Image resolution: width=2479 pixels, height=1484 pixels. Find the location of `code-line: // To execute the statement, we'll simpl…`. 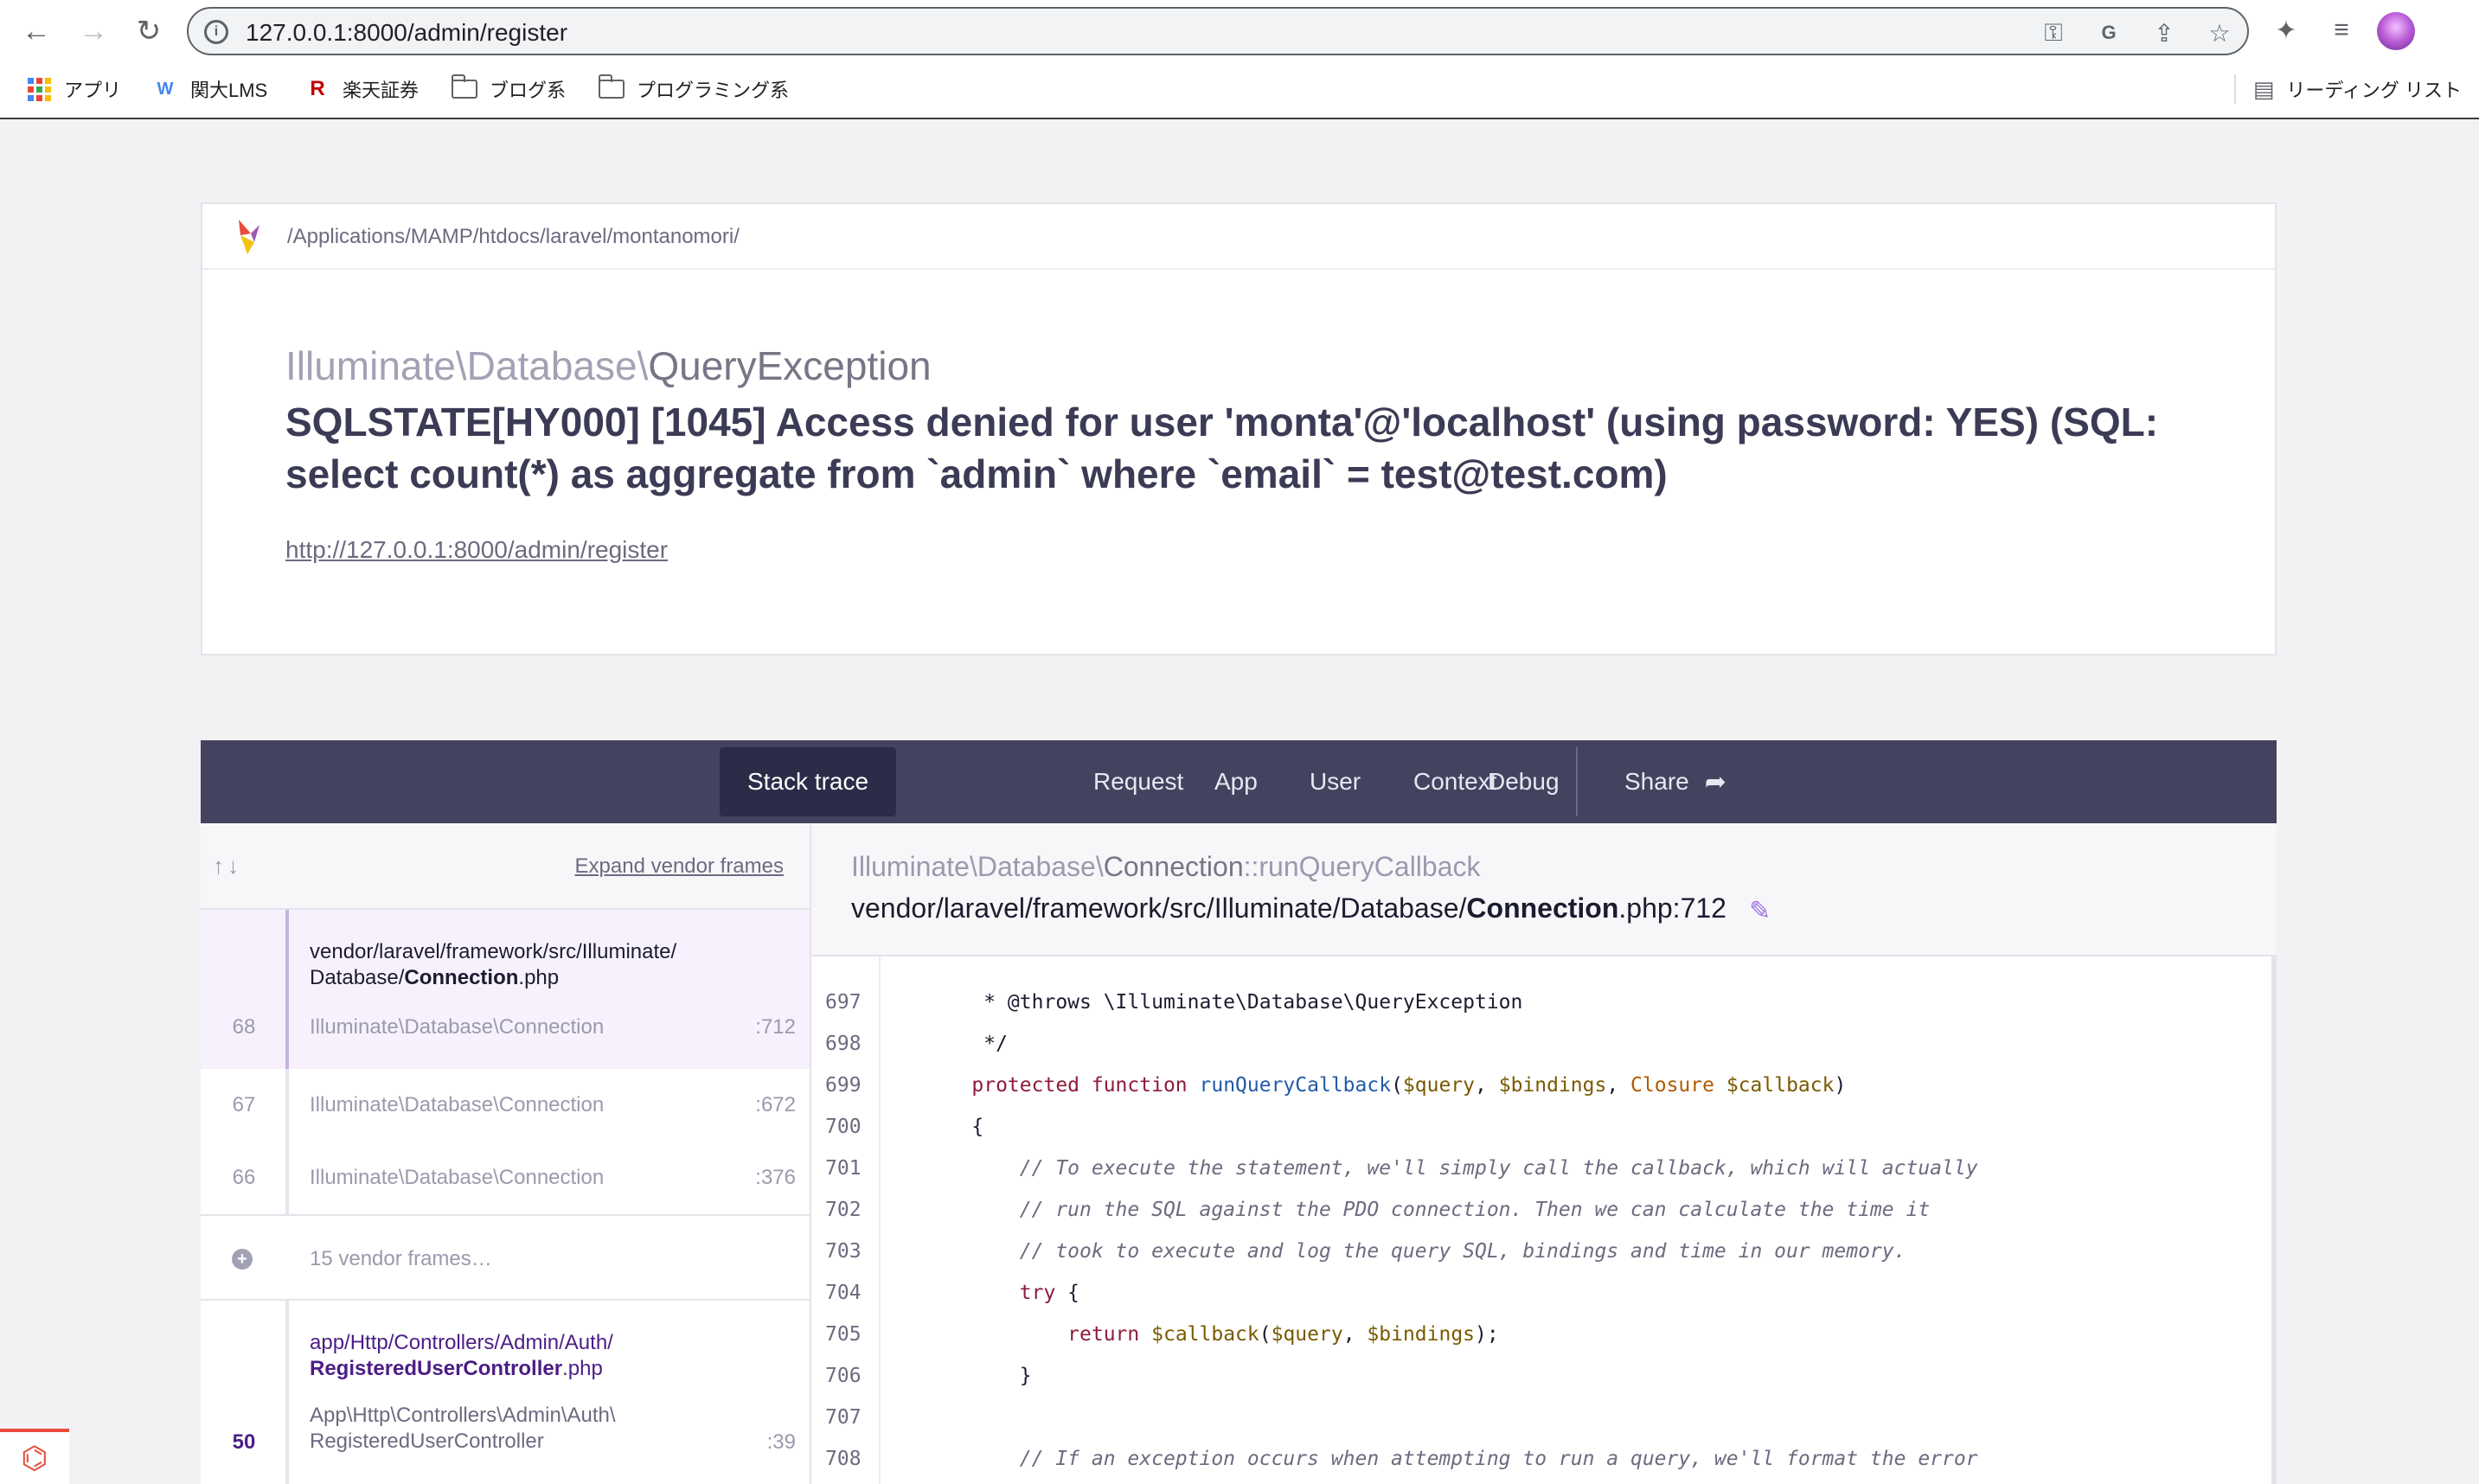

code-line: // To execute the statement, we'll simpl… is located at coordinates (1498, 1168).